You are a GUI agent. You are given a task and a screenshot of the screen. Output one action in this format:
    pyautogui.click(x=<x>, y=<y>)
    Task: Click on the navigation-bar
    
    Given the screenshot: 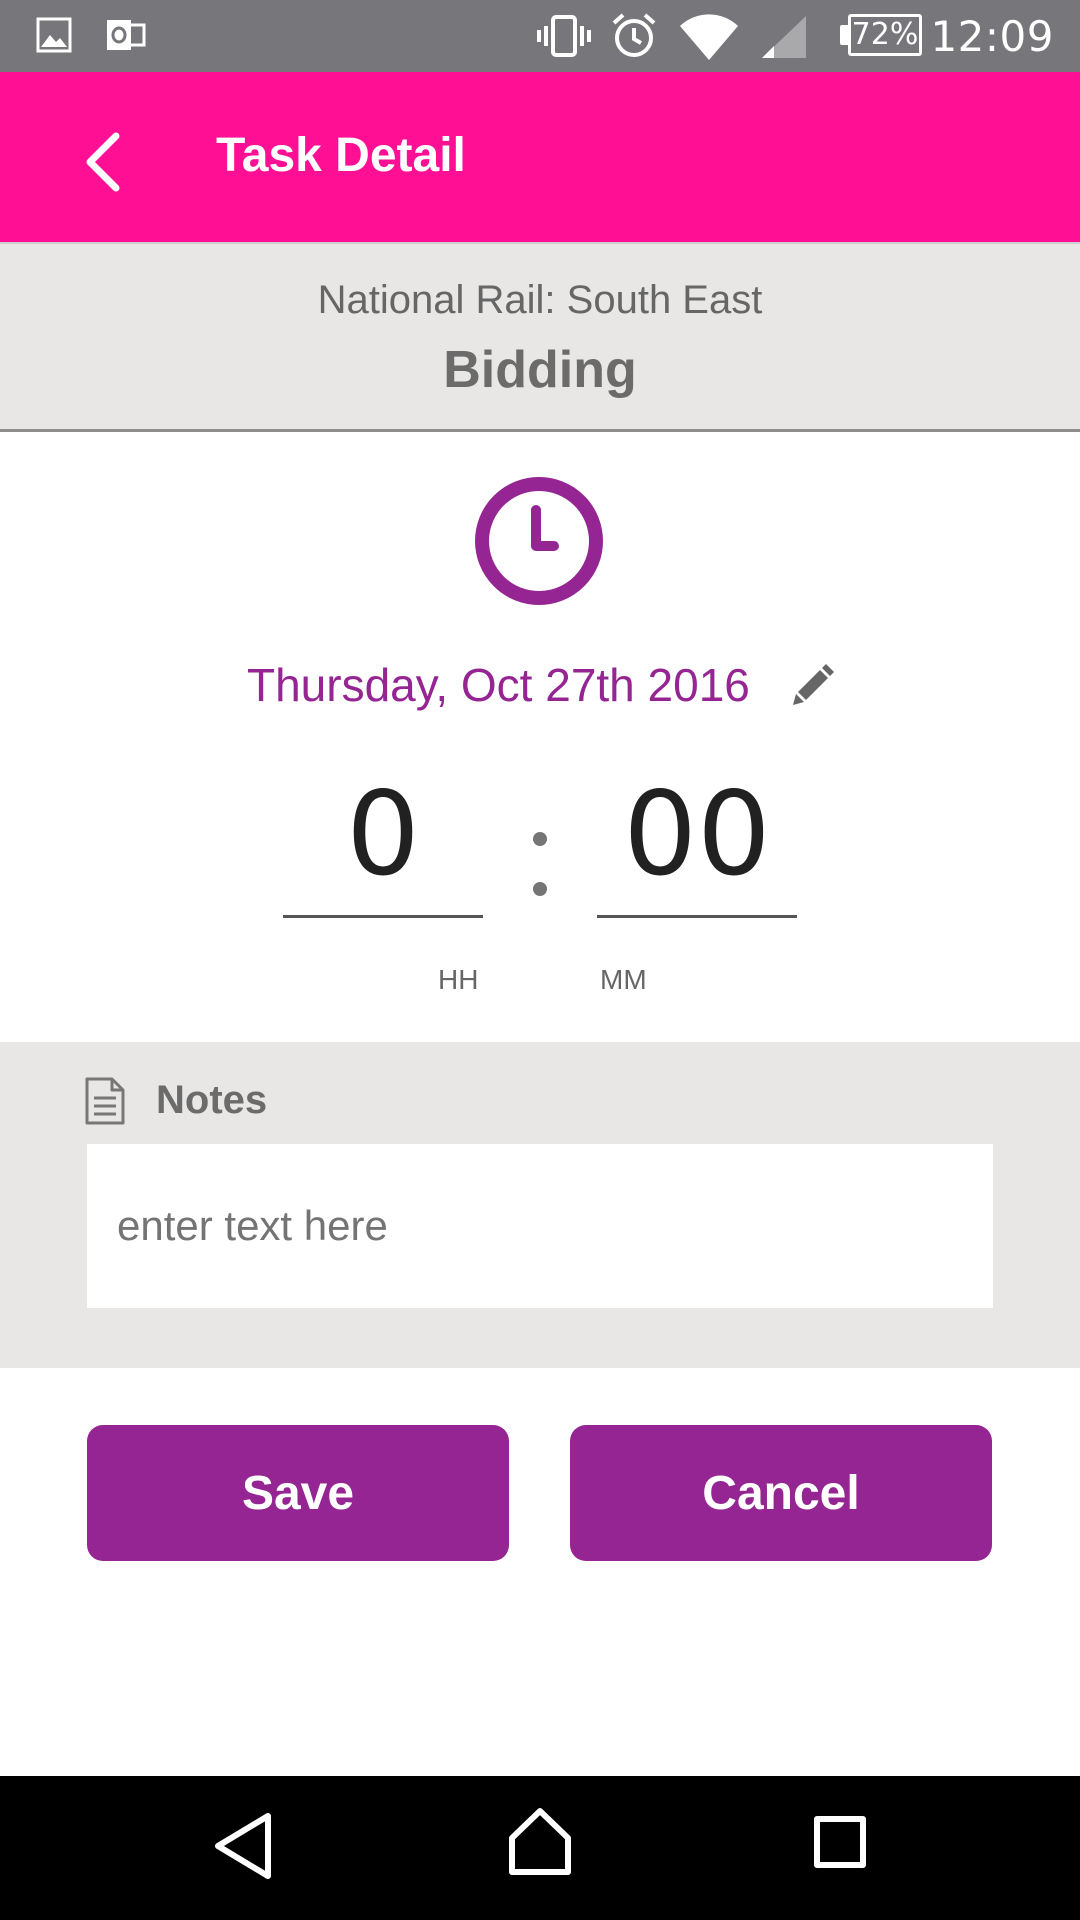 What is the action you would take?
    pyautogui.click(x=540, y=1848)
    